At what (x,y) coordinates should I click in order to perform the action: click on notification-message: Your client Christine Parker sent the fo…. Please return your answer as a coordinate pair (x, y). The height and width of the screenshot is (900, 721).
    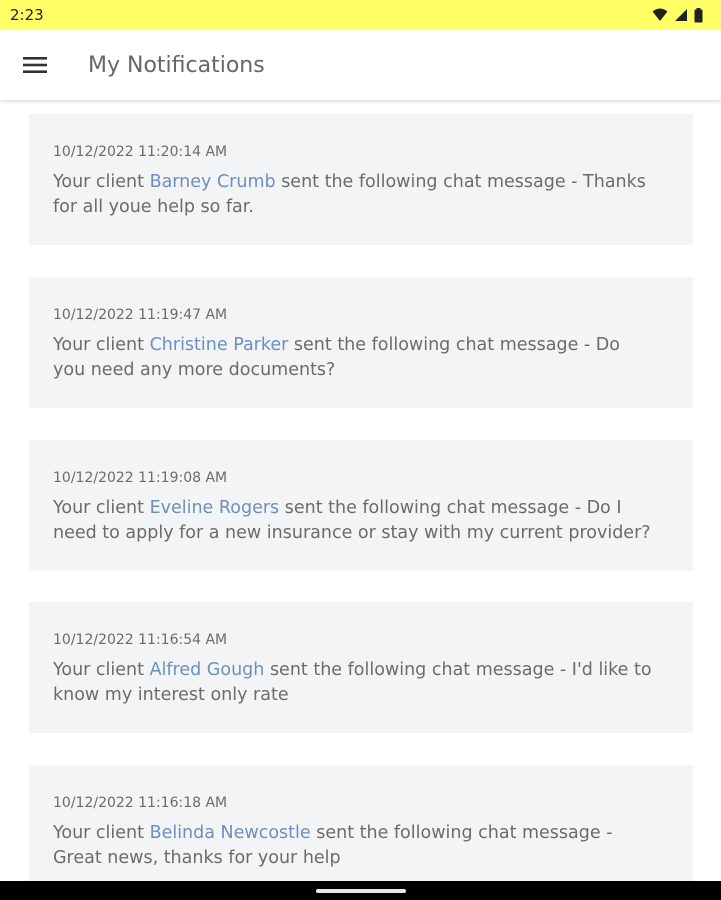
    Looking at the image, I should click on (361, 358).